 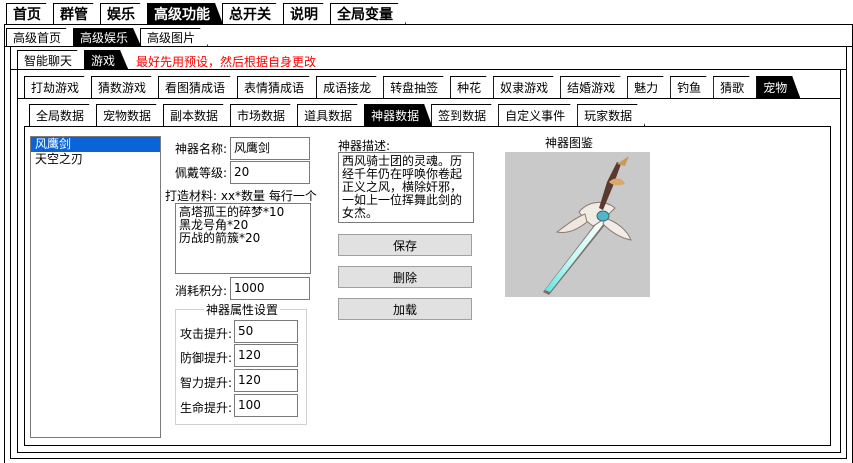 What do you see at coordinates (206, 334) in the screenshot?
I see `attack-label: 攻击提升:` at bounding box center [206, 334].